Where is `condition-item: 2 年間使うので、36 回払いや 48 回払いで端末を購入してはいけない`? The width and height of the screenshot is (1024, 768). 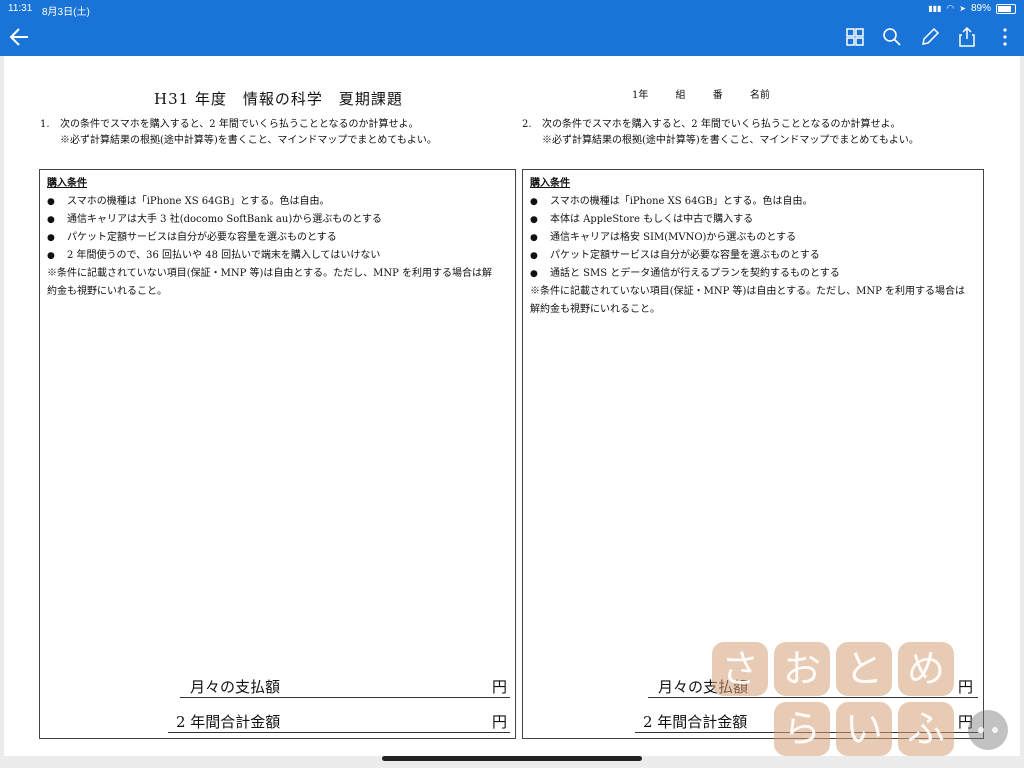 condition-item: 2 年間使うので、36 回払いや 48 回払いで端末を購入してはいけない is located at coordinates (269, 256).